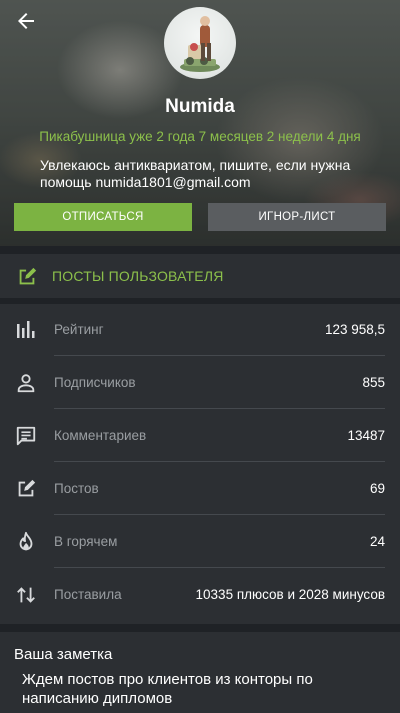 The width and height of the screenshot is (400, 713). I want to click on stat-label: Постов, so click(76, 488).